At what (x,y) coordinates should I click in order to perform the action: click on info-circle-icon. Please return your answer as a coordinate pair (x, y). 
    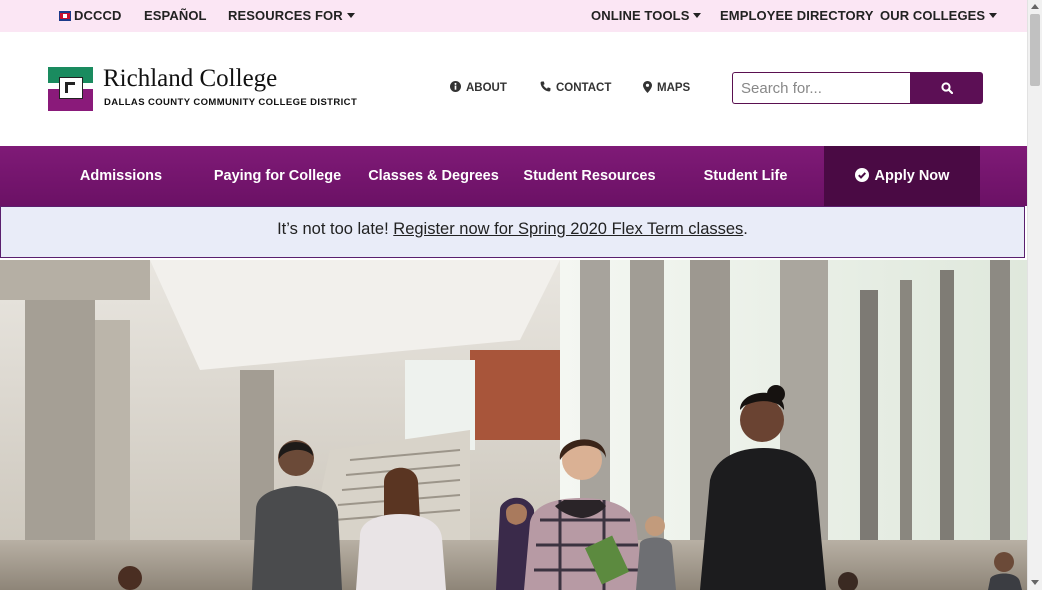
    Looking at the image, I should click on (455, 87).